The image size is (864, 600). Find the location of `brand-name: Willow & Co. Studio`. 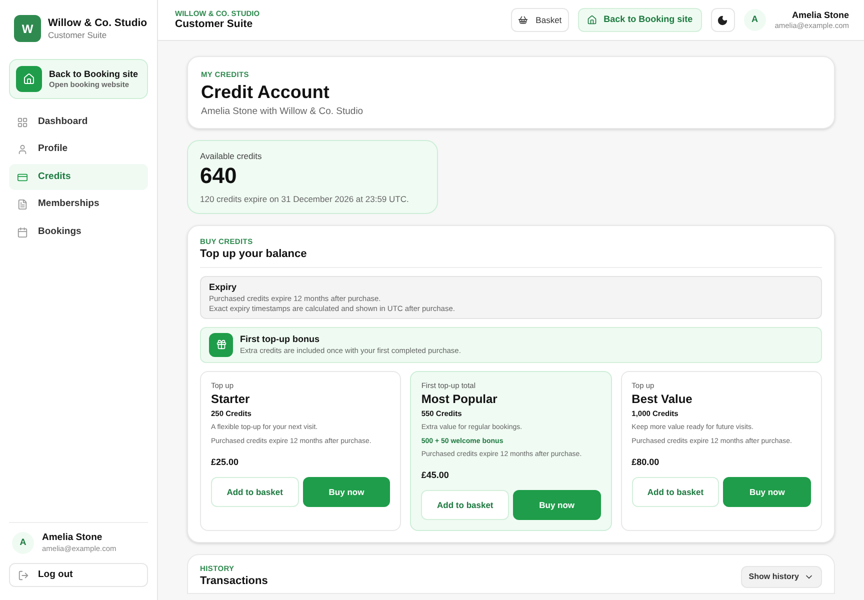

brand-name: Willow & Co. Studio is located at coordinates (98, 23).